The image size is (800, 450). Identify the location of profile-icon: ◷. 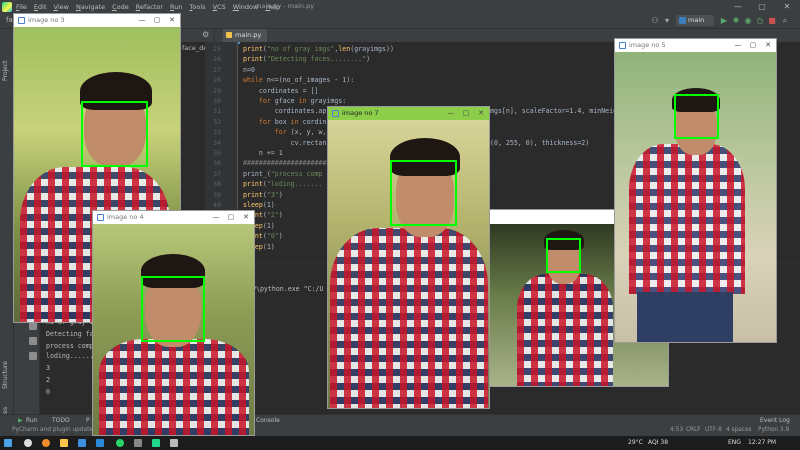
(760, 21).